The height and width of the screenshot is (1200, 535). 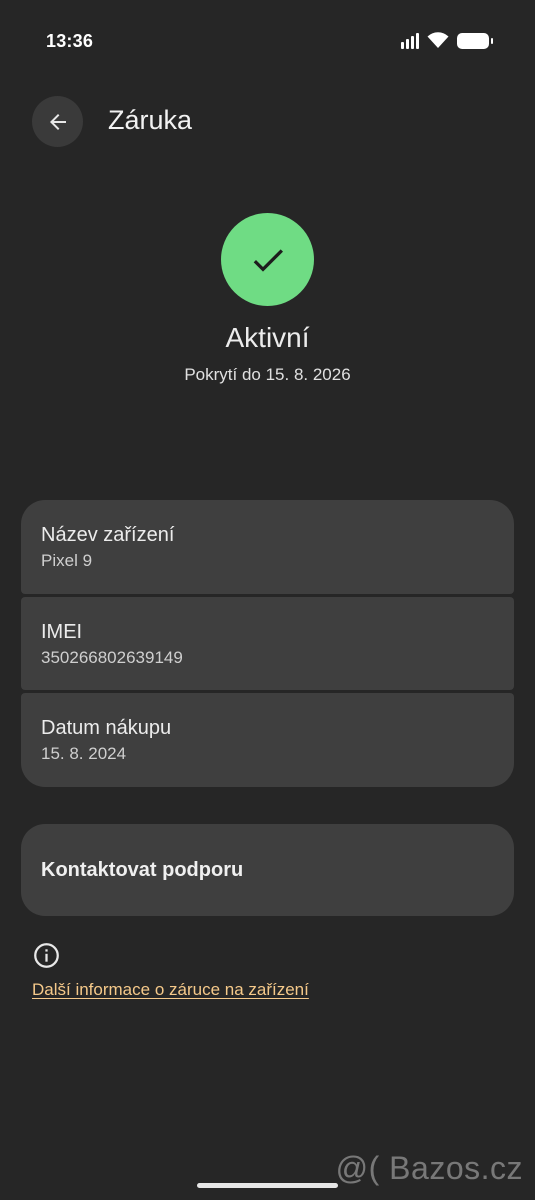 I want to click on detail-value: 15. 8. 2024, so click(x=84, y=753).